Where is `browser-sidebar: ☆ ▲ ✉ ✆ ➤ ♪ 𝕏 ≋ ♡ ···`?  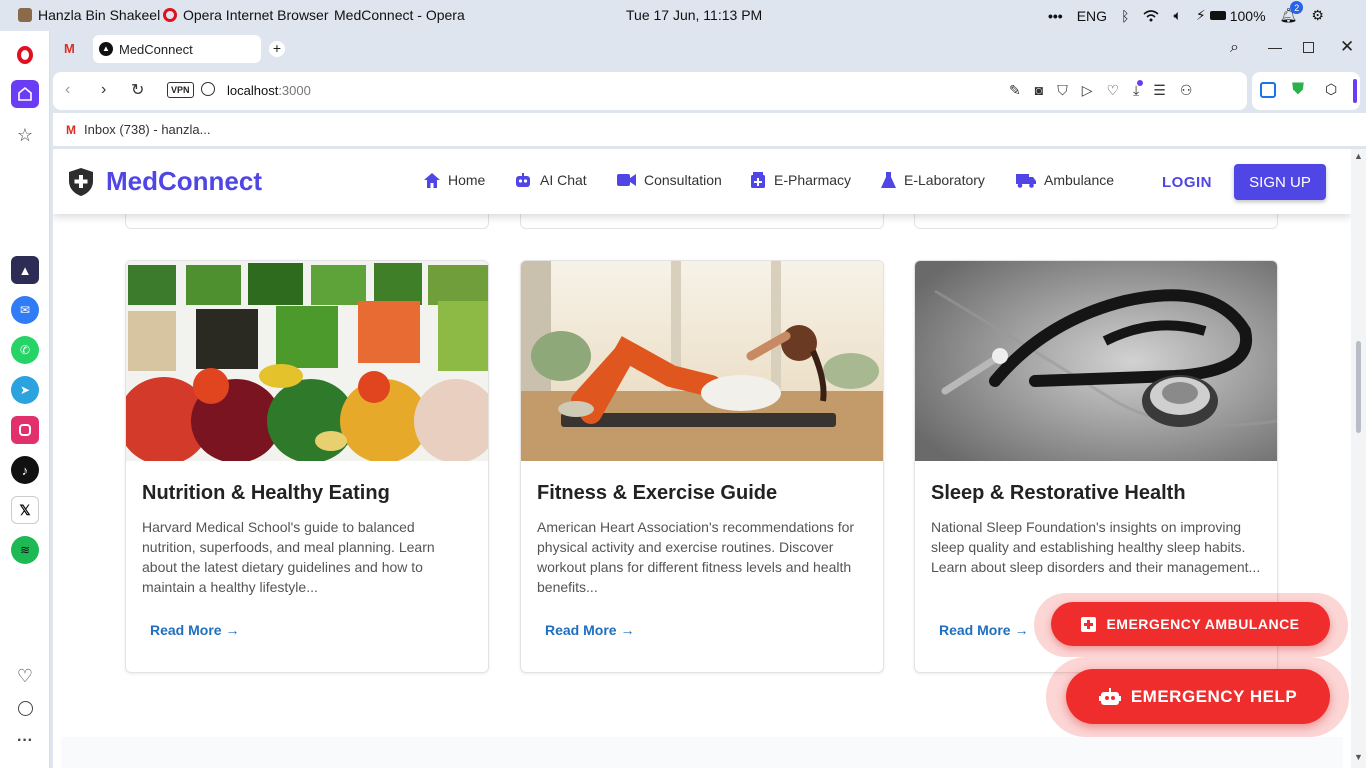 browser-sidebar: ☆ ▲ ✉ ✆ ➤ ♪ 𝕏 ≋ ♡ ··· is located at coordinates (25, 399).